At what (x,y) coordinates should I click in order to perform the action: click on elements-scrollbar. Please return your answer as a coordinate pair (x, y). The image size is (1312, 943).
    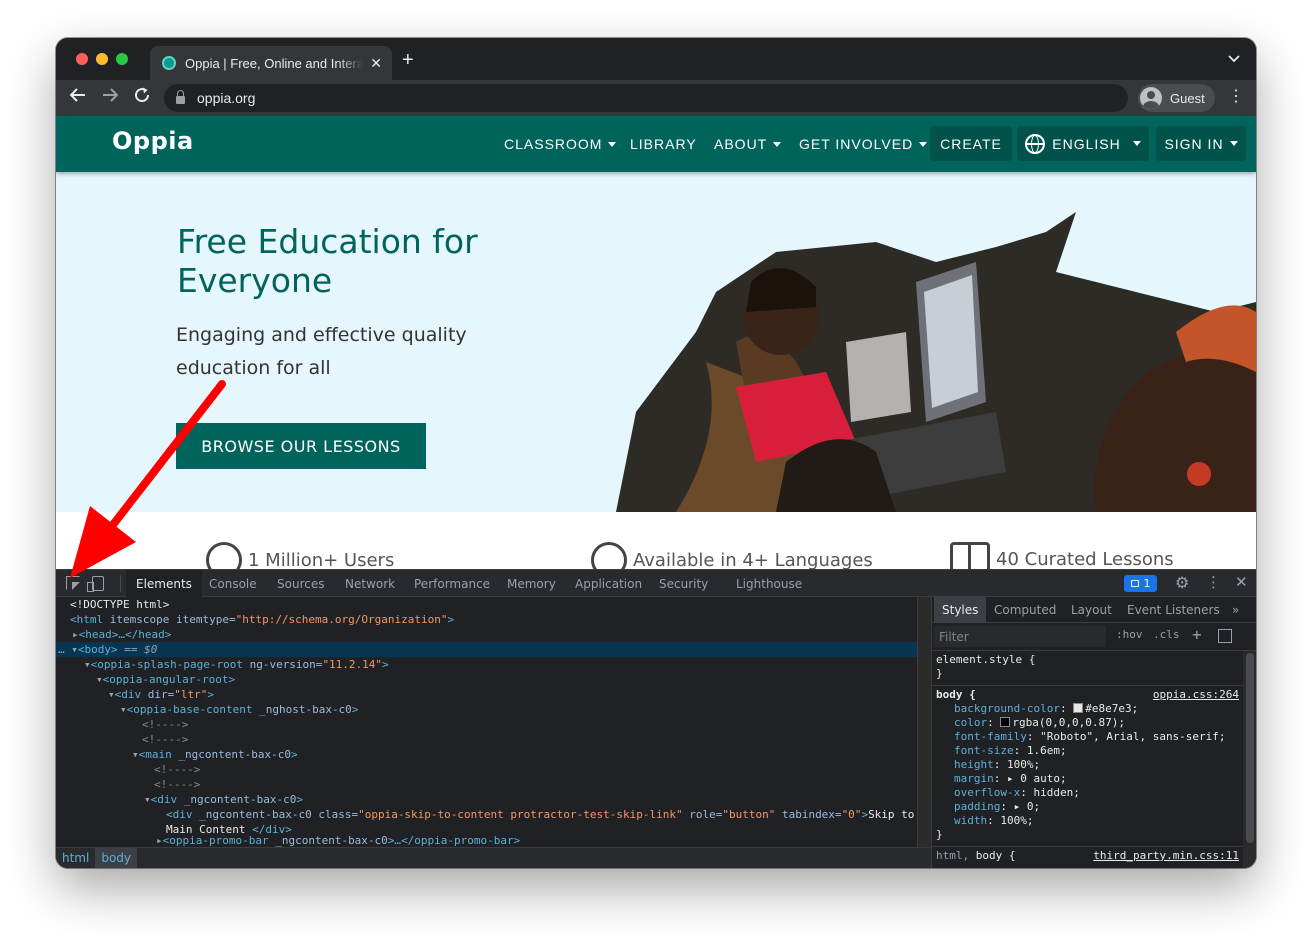
    Looking at the image, I should click on (924, 722).